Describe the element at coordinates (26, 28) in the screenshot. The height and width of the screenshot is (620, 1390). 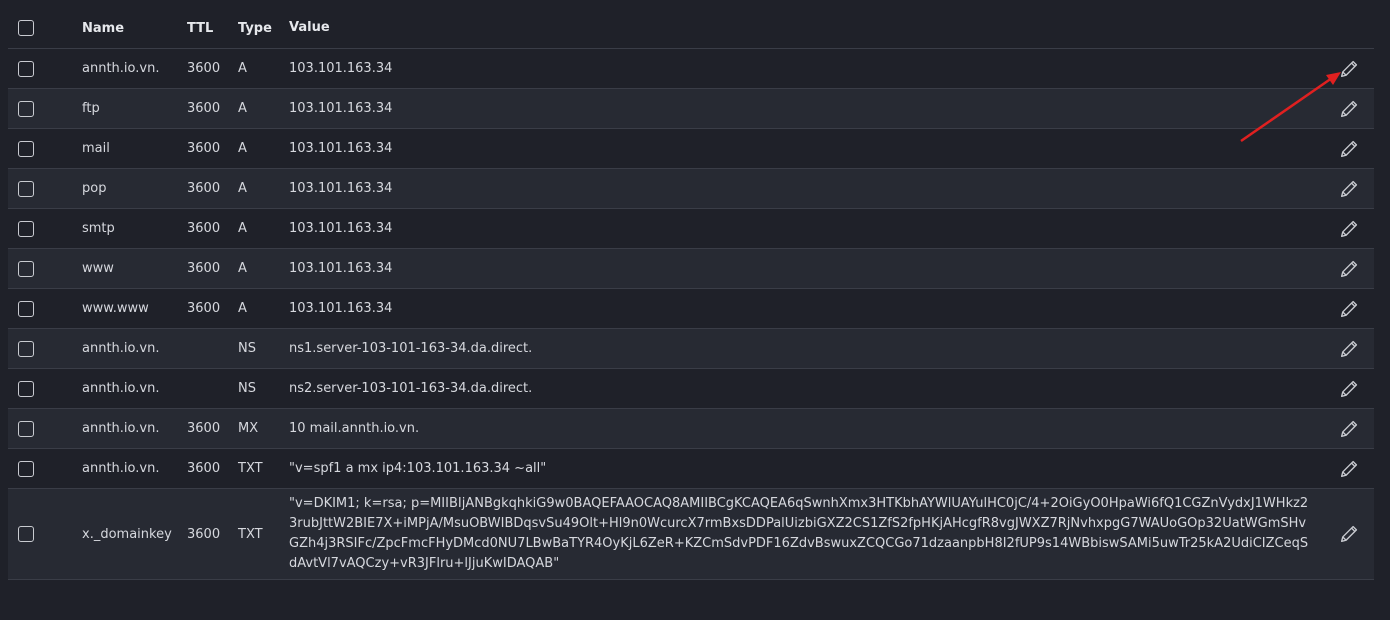
I see `select-all-checkbox` at that location.